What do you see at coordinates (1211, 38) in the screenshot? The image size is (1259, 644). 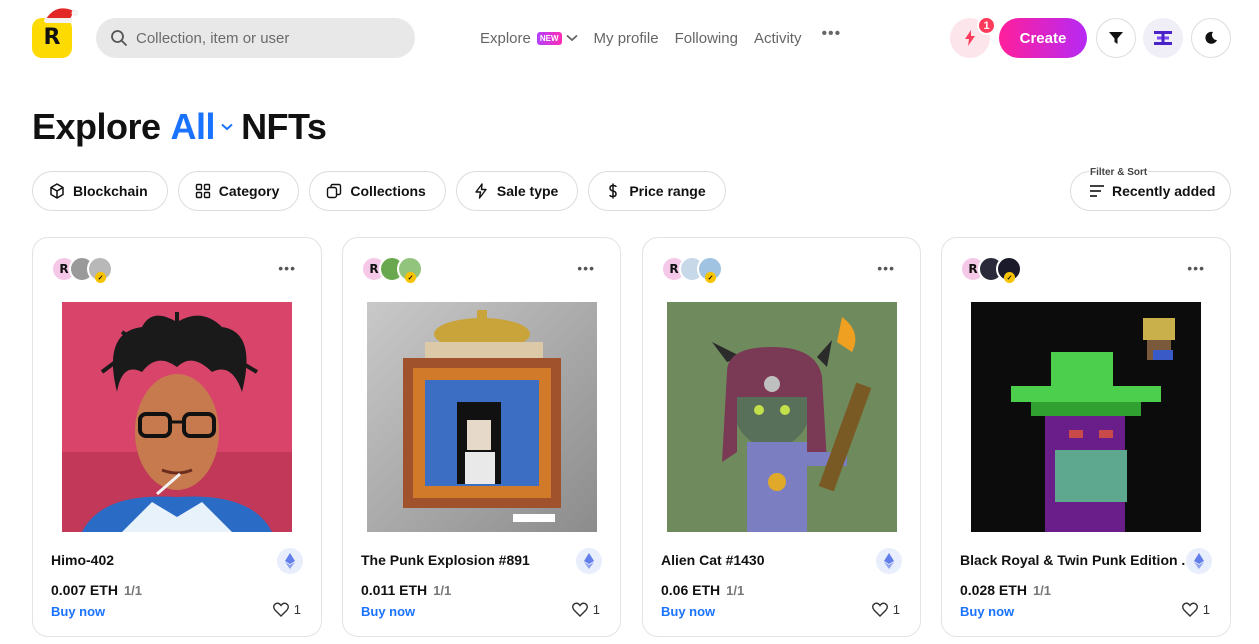 I see `theme-toggle-button` at bounding box center [1211, 38].